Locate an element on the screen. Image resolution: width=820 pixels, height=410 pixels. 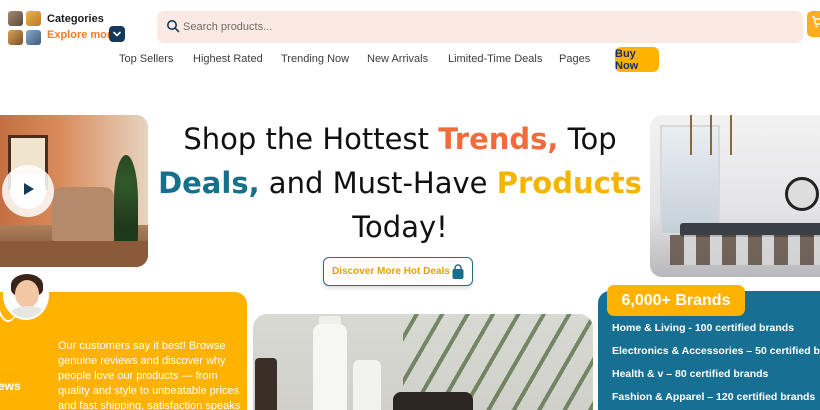
play-video-button is located at coordinates (28, 191).